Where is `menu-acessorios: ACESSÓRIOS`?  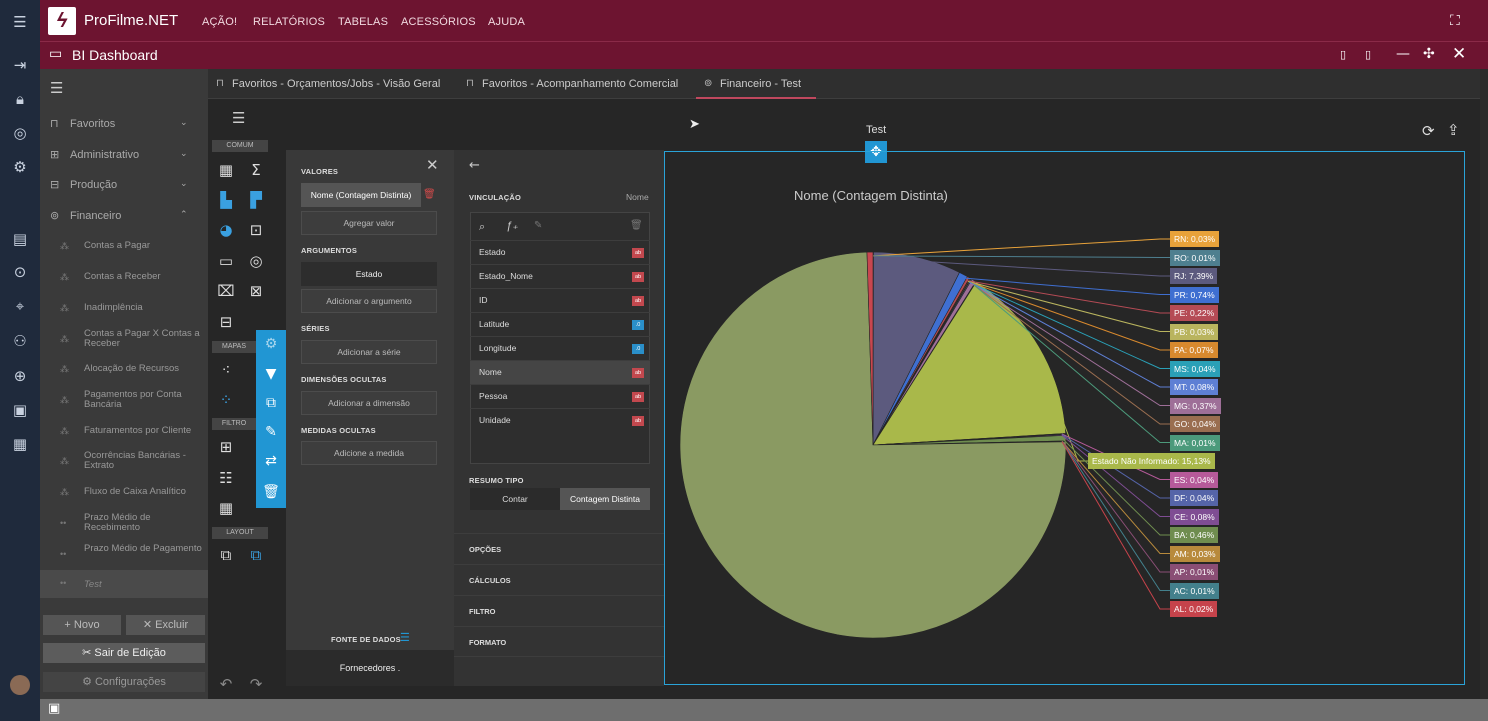
menu-acessorios: ACESSÓRIOS is located at coordinates (438, 22).